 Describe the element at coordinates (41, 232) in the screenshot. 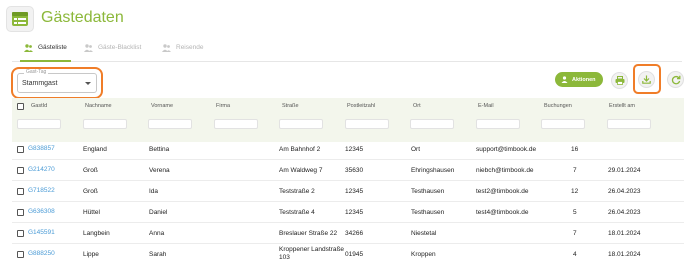

I see `guest-id-link: G145591` at that location.